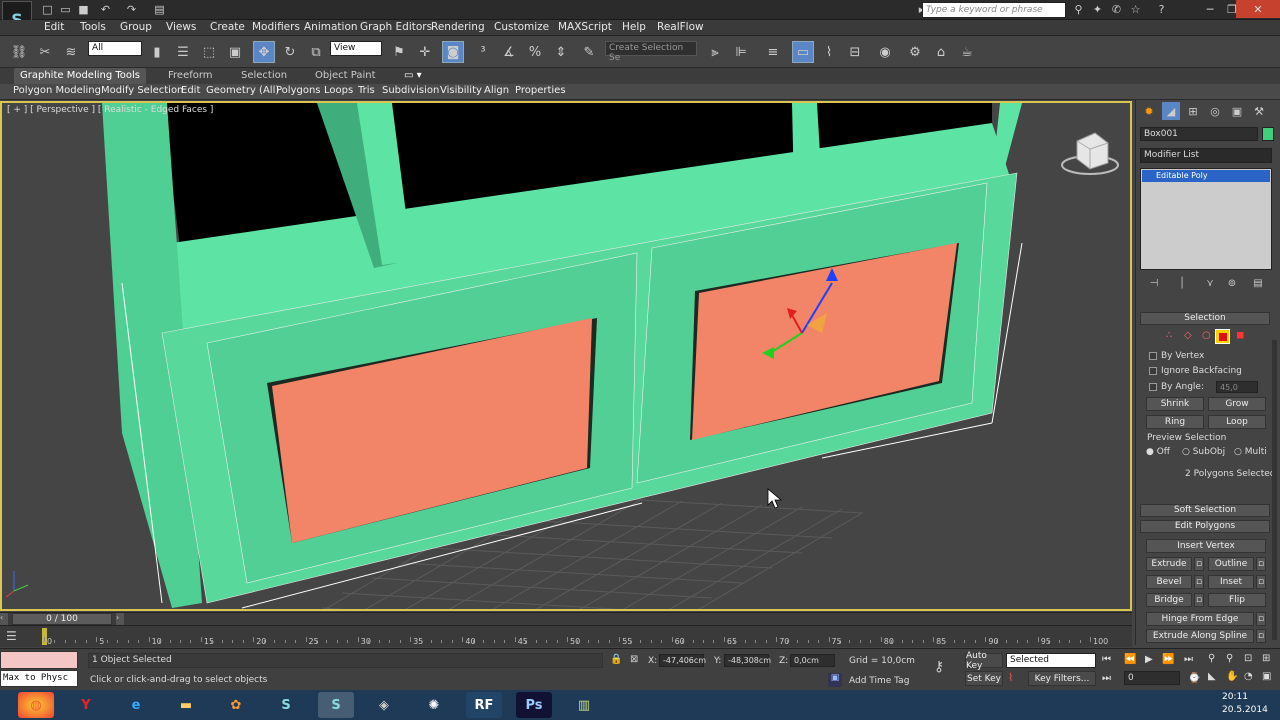  What do you see at coordinates (19, 52) in the screenshot?
I see `link-icon: ⛓` at bounding box center [19, 52].